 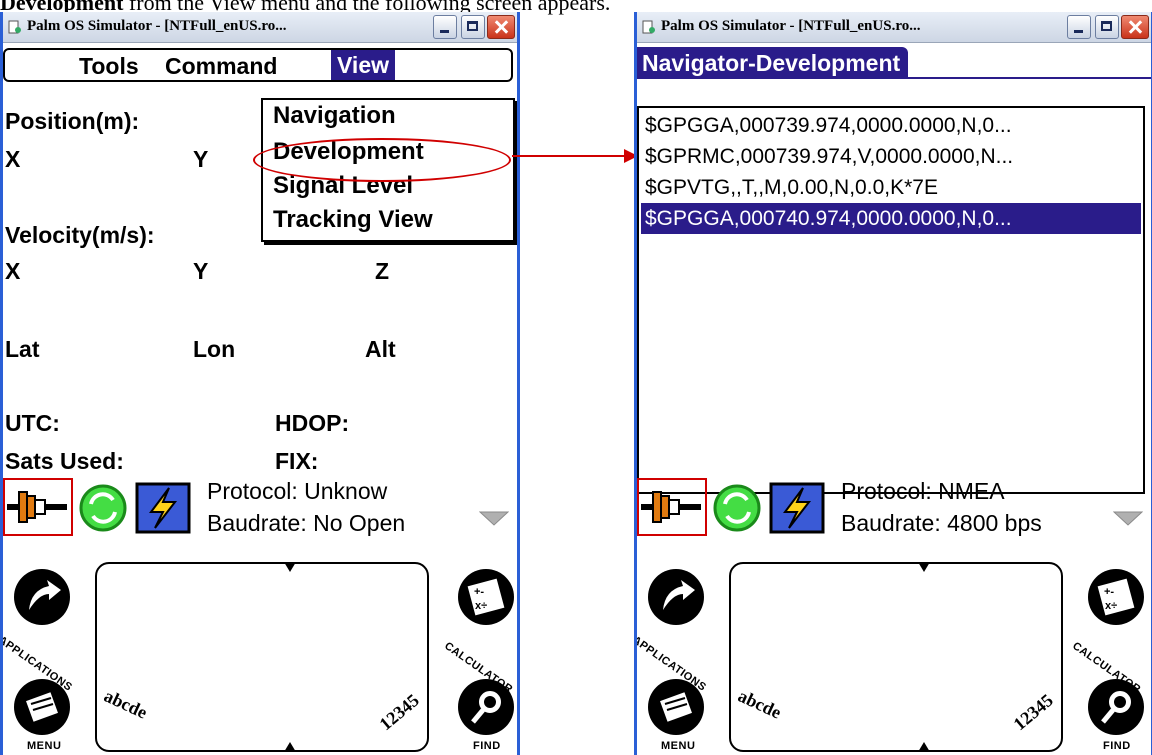 What do you see at coordinates (221, 66) in the screenshot?
I see `menu-command: Command` at bounding box center [221, 66].